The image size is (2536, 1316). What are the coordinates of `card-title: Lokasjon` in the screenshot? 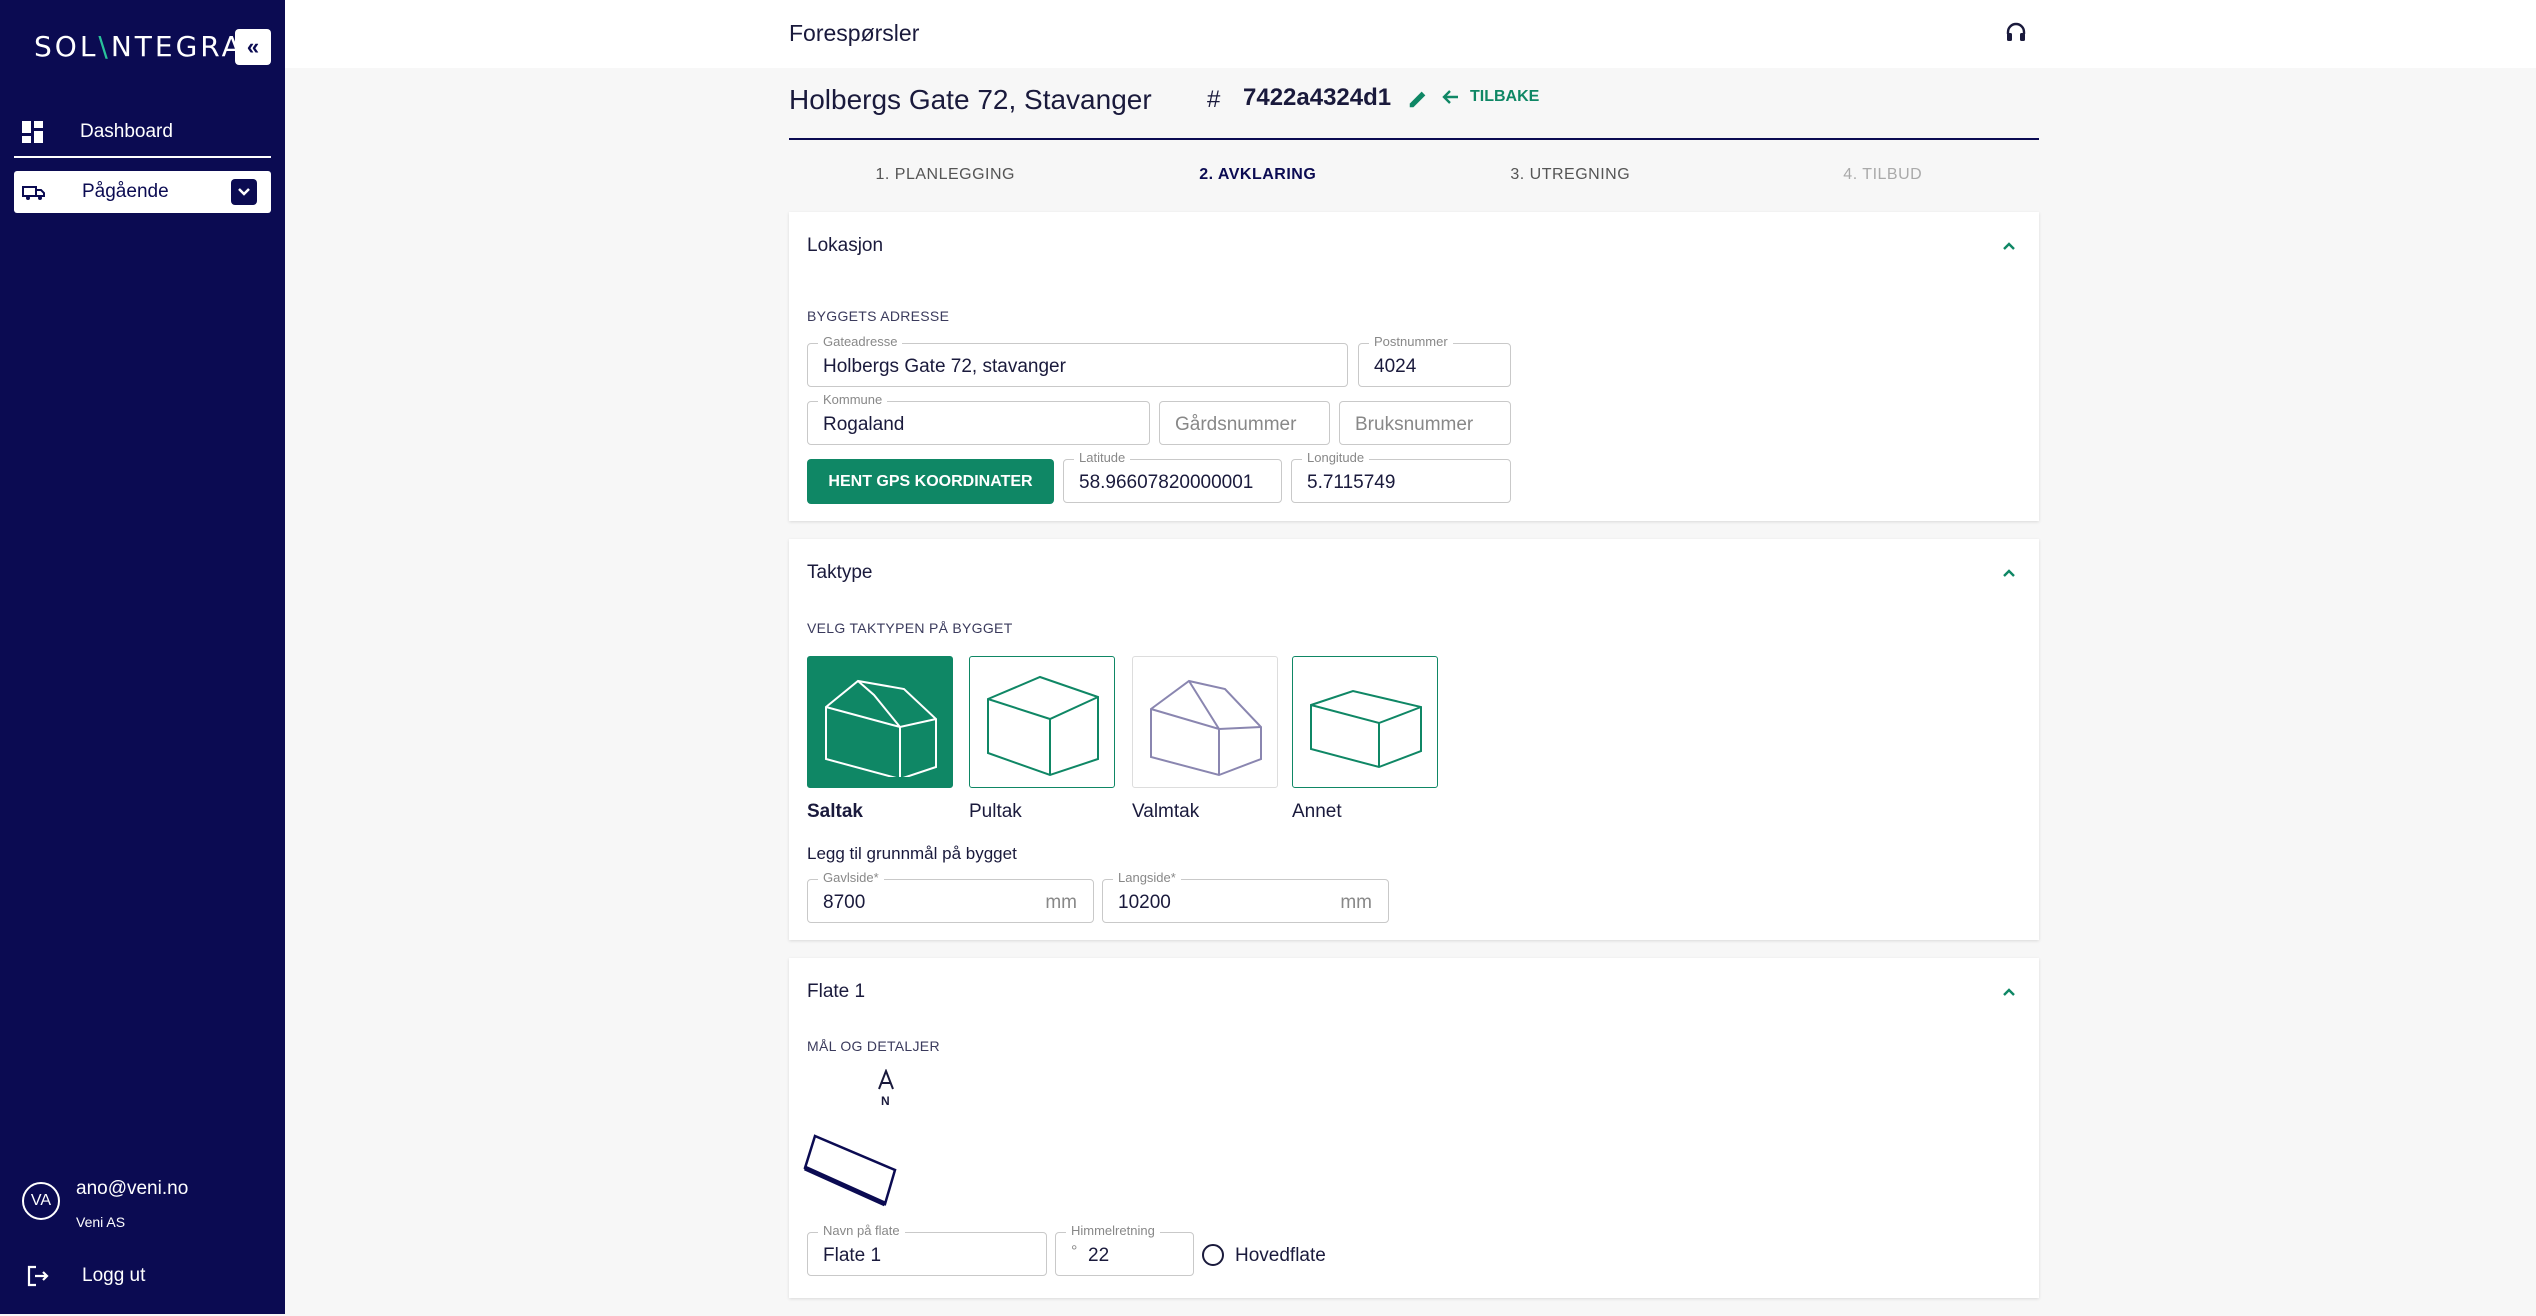 It's located at (845, 245).